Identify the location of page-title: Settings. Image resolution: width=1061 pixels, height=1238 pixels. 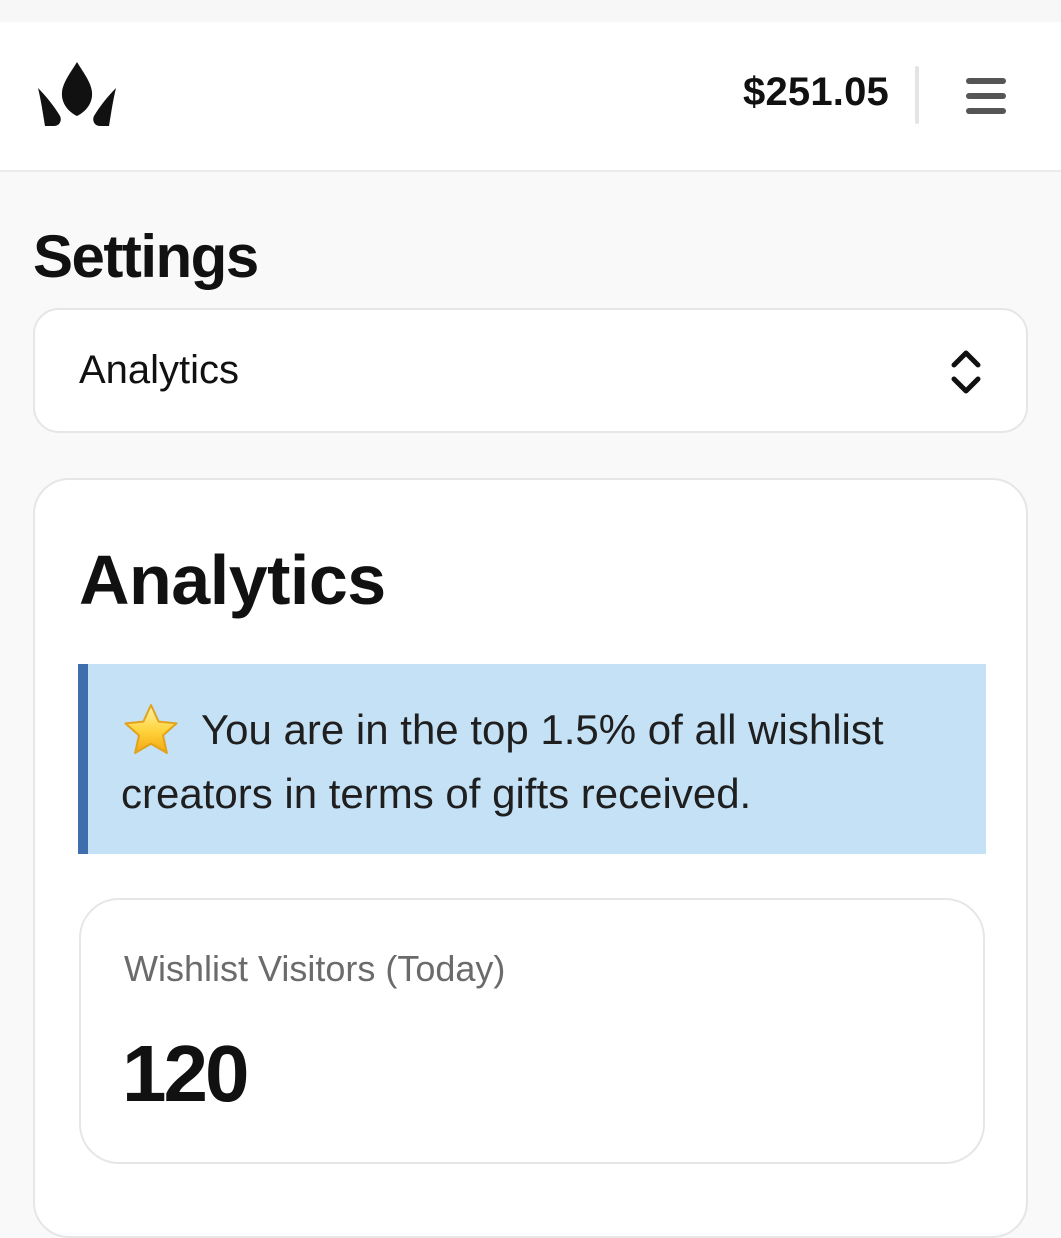
(146, 256).